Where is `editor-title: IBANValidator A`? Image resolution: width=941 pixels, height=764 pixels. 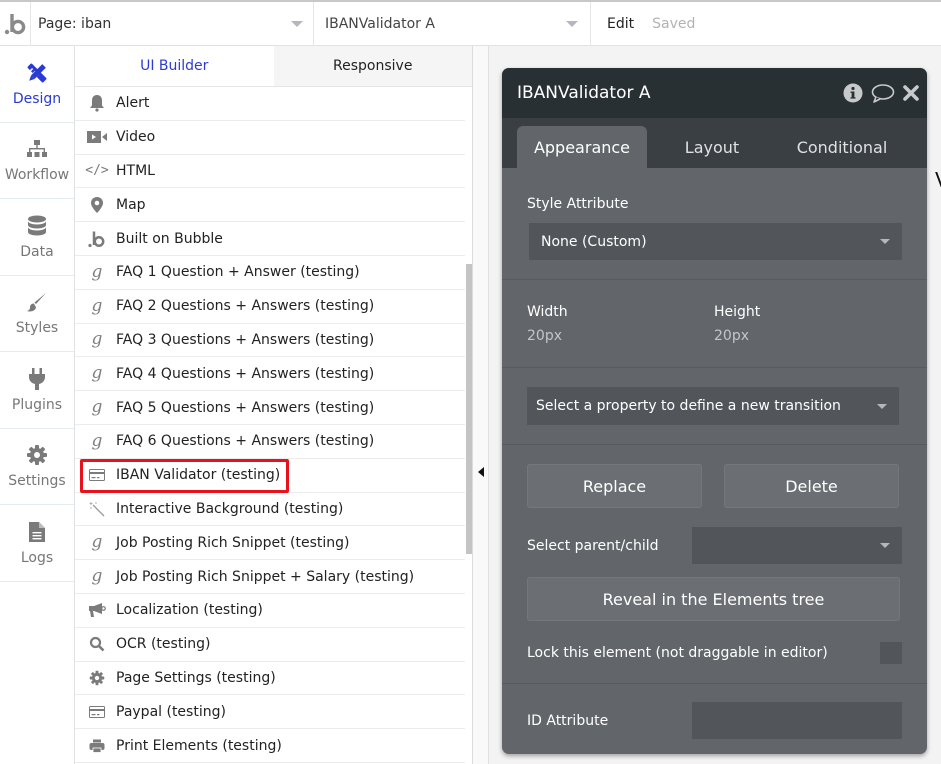 editor-title: IBANValidator A is located at coordinates (584, 93).